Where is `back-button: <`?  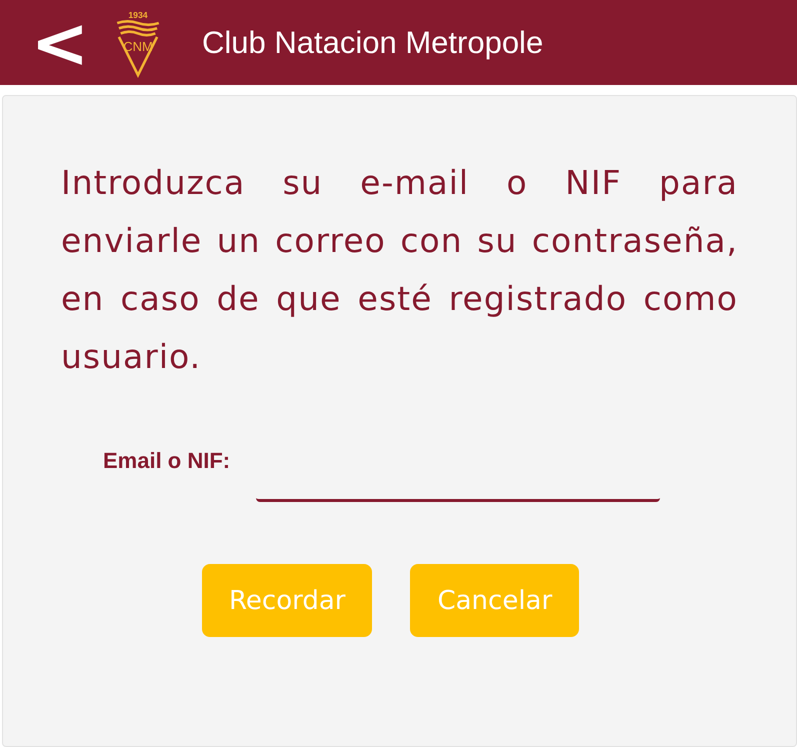 back-button: < is located at coordinates (60, 43).